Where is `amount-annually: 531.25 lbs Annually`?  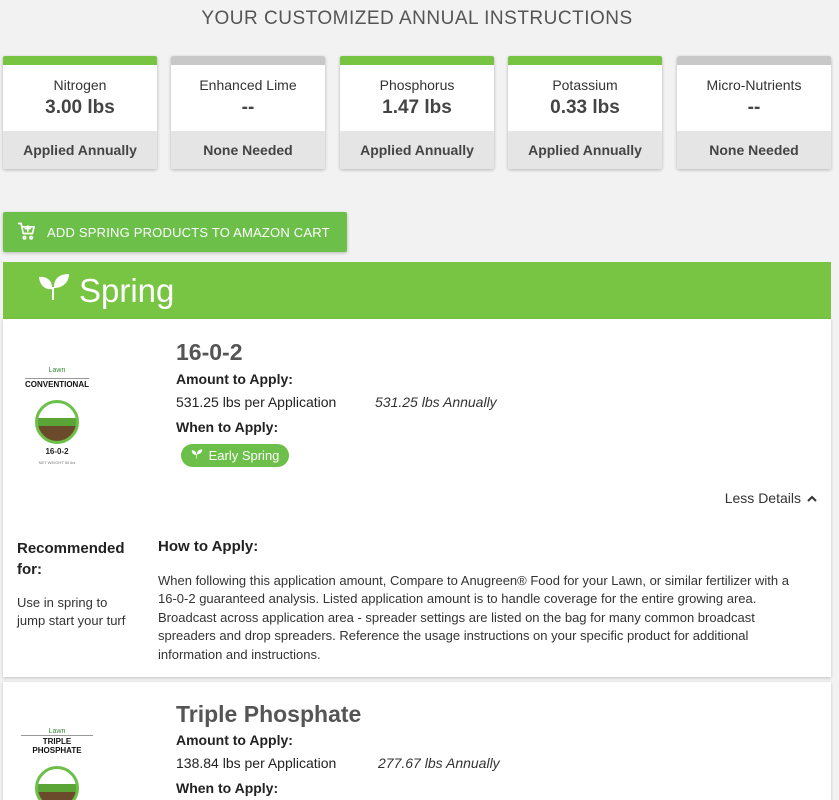
amount-annually: 531.25 lbs Annually is located at coordinates (436, 402).